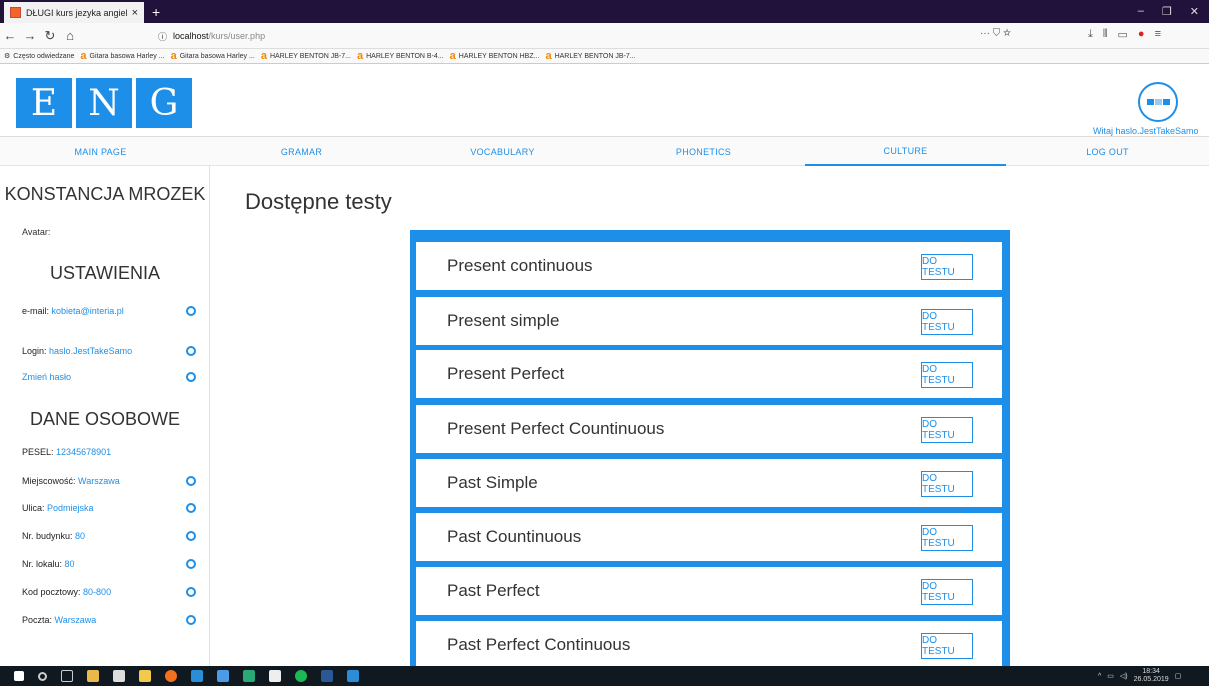  I want to click on download-icon: ⤓, so click(1090, 34).